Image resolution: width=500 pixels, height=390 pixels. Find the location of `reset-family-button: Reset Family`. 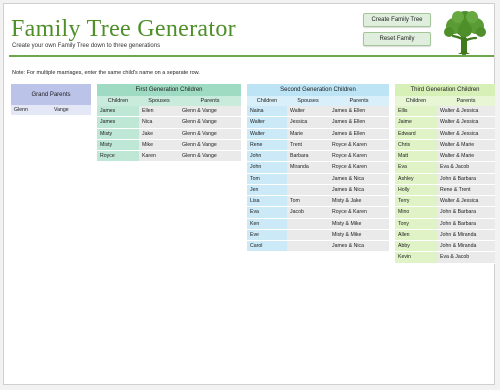

reset-family-button: Reset Family is located at coordinates (397, 39).